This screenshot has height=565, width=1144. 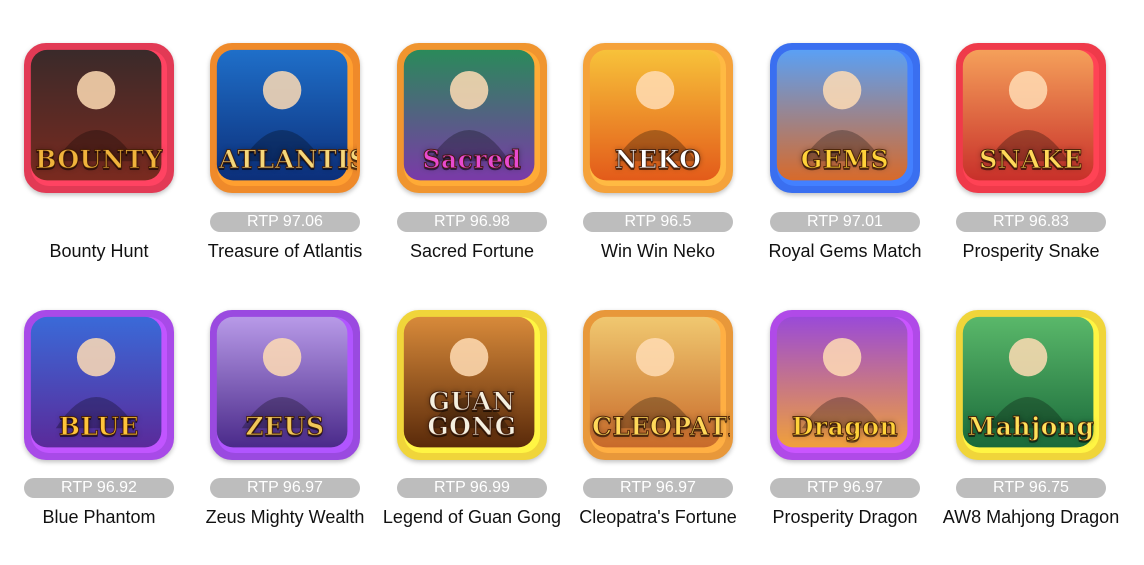 I want to click on game-logo-text: Mahjong, so click(x=1031, y=426).